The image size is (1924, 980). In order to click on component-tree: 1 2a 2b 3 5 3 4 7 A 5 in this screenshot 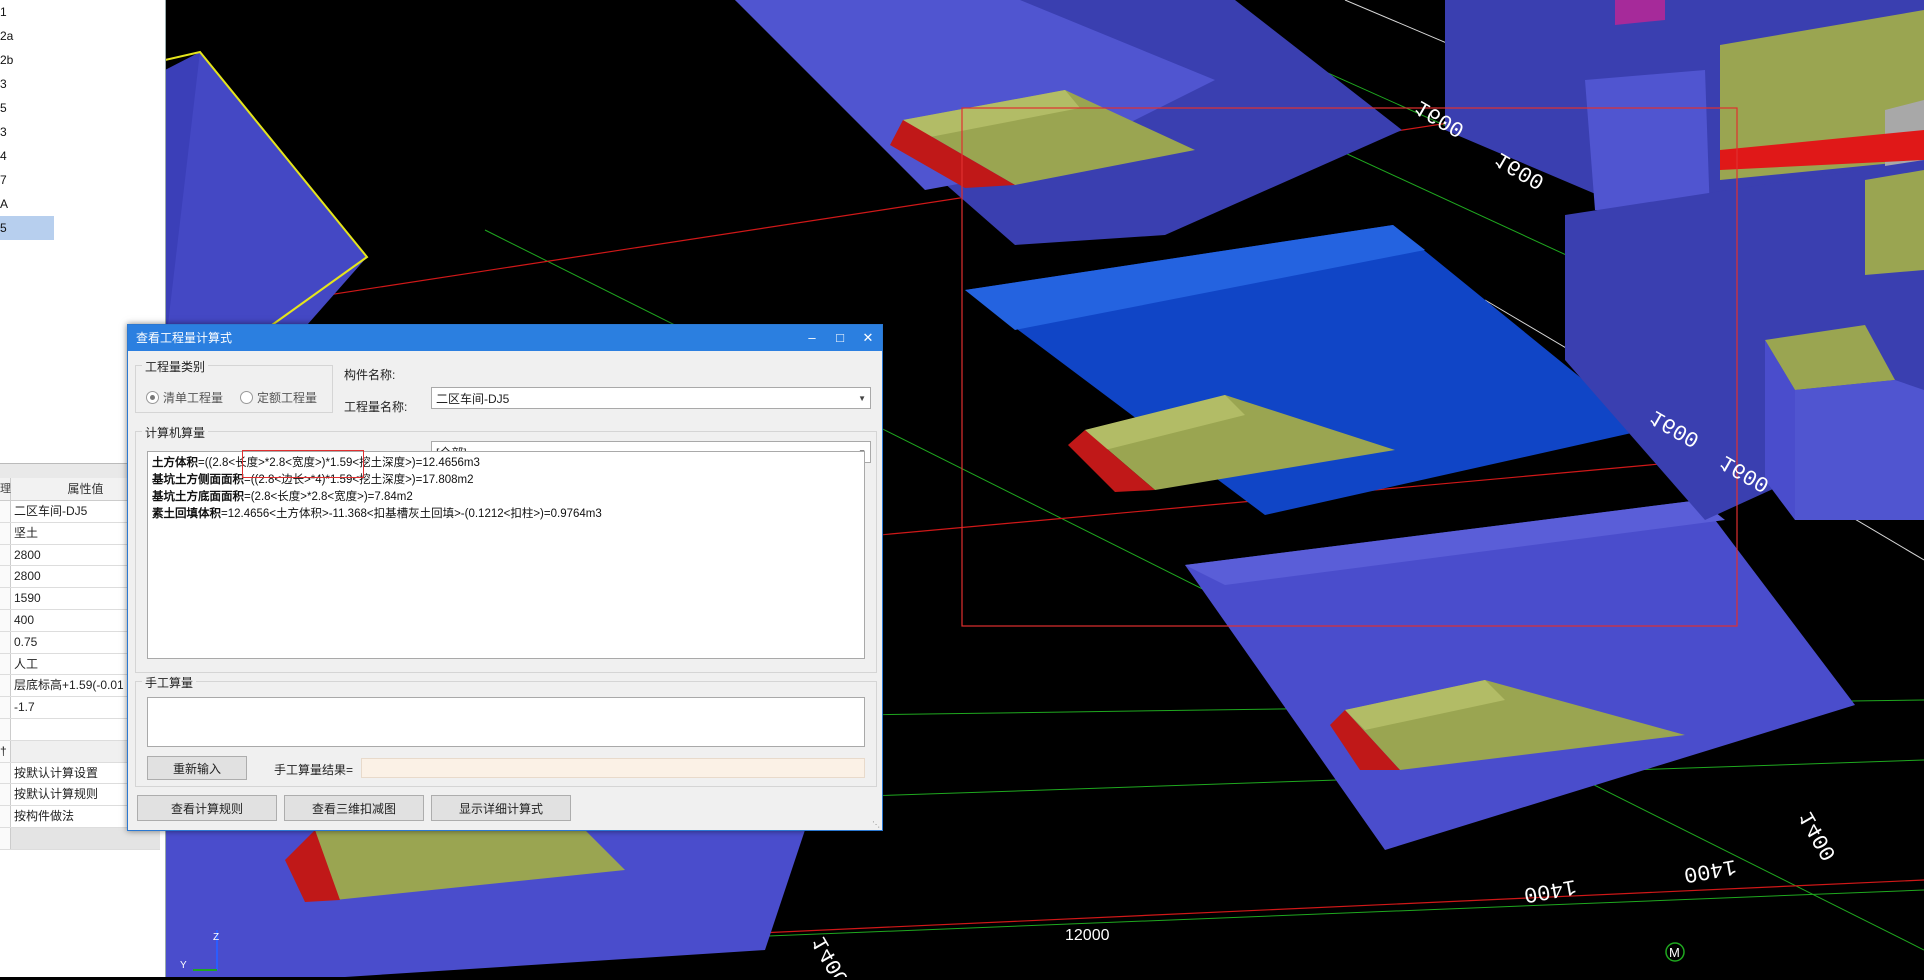, I will do `click(80, 120)`.